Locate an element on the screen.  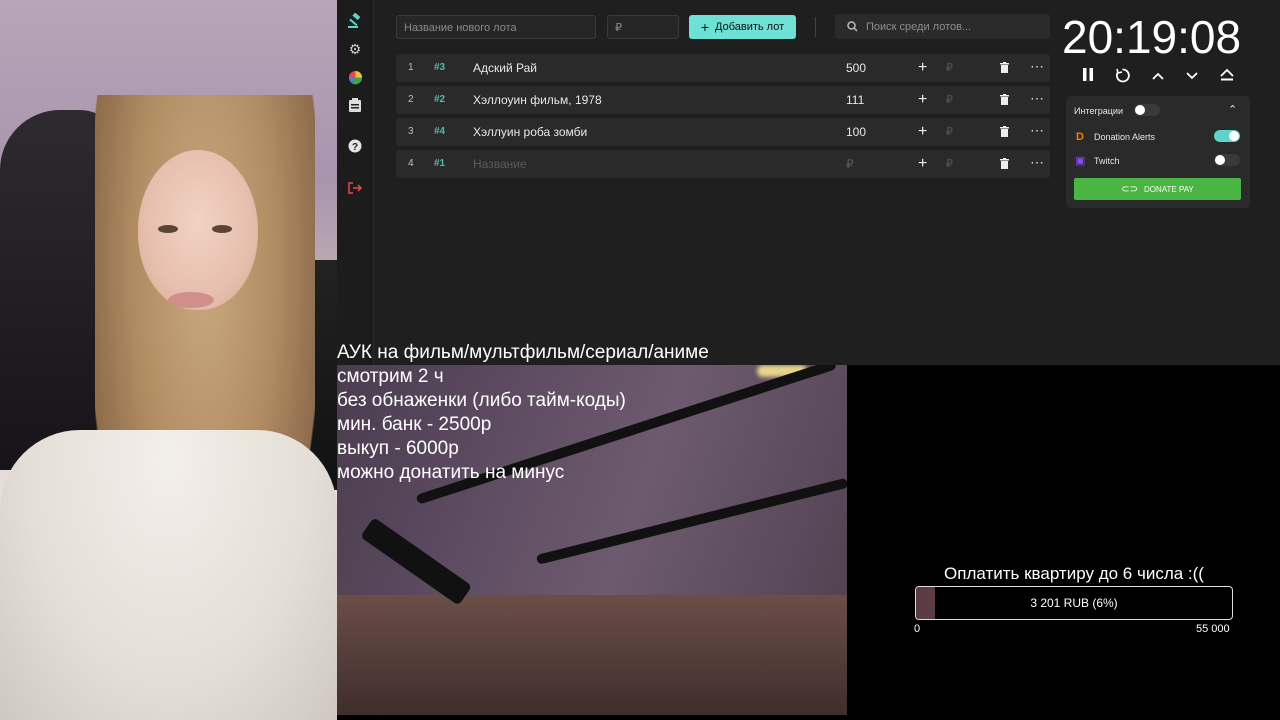
lot-index: 1 is located at coordinates (411, 67).